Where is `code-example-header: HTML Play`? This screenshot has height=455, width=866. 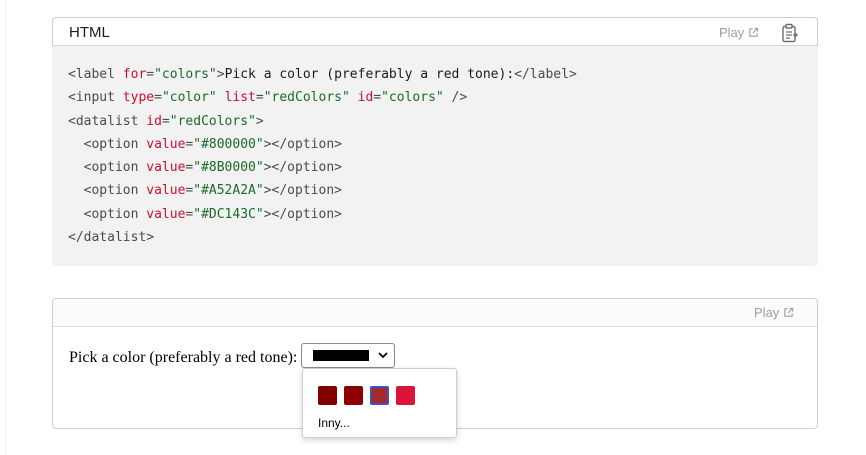
code-example-header: HTML Play is located at coordinates (435, 31).